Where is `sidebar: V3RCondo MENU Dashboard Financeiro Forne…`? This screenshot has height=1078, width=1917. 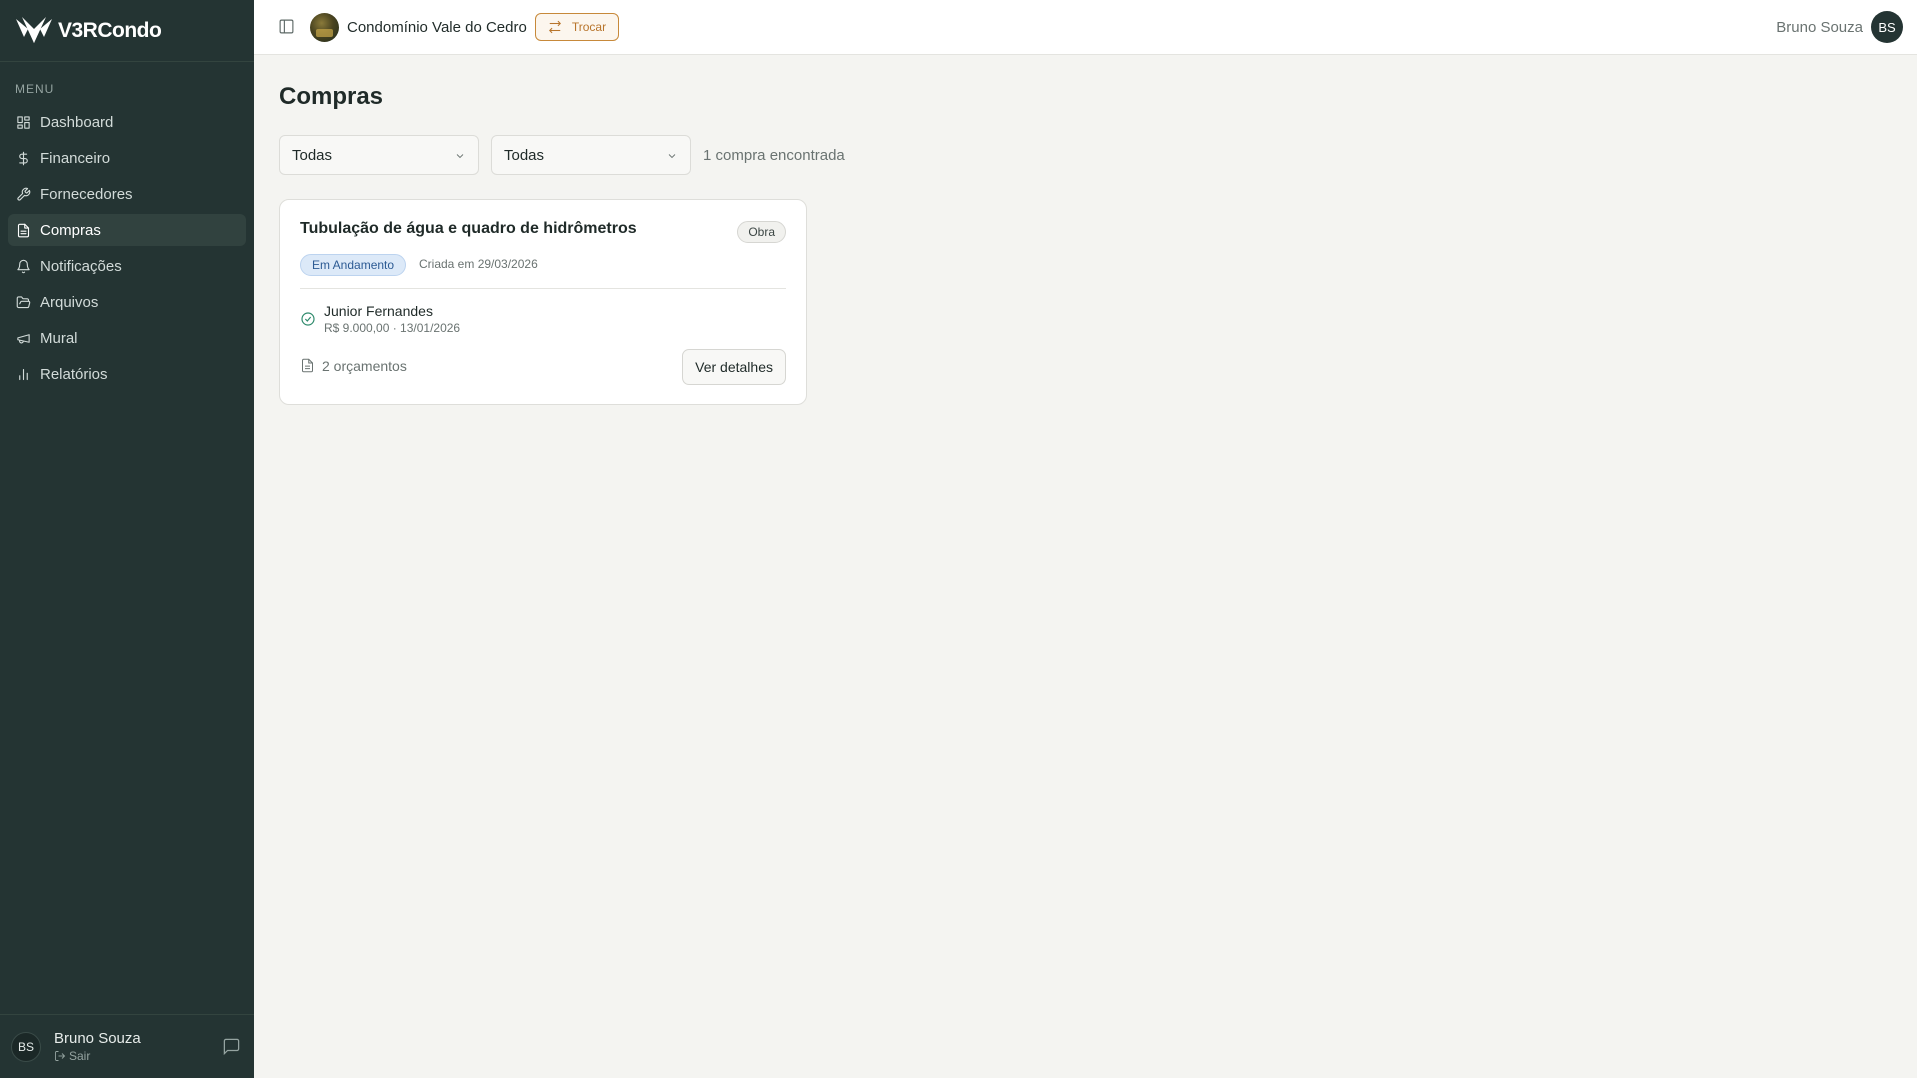 sidebar: V3RCondo MENU Dashboard Financeiro Forne… is located at coordinates (127, 539).